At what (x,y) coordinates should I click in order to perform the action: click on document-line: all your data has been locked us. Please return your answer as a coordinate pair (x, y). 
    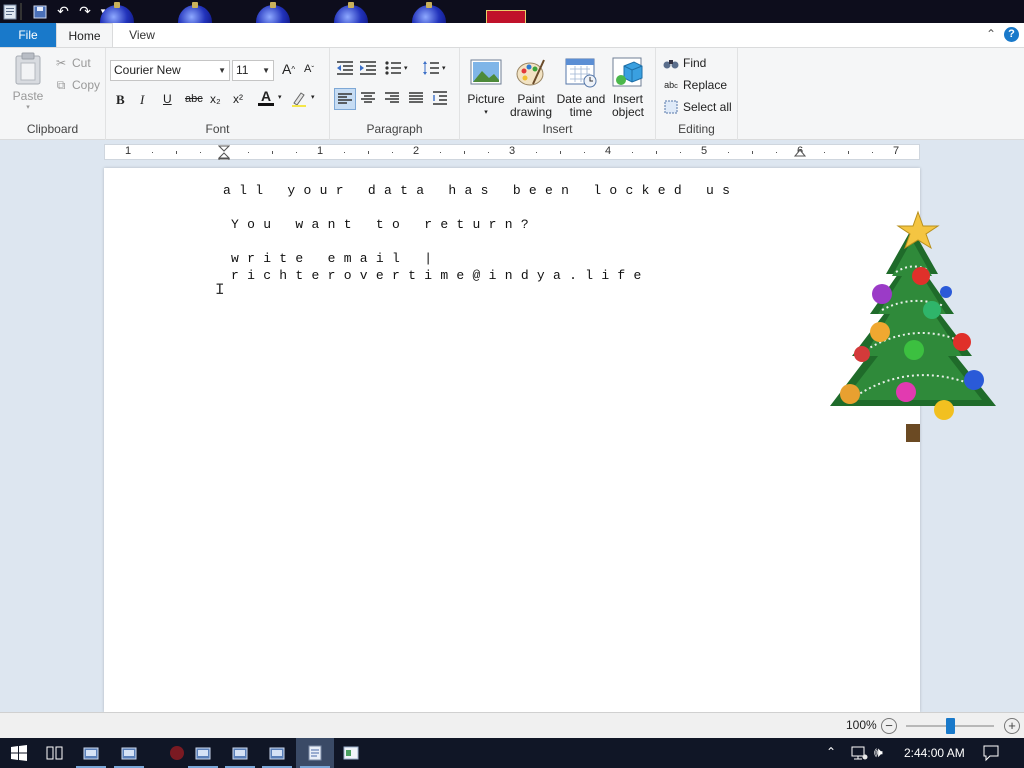
    Looking at the image, I should click on (480, 190).